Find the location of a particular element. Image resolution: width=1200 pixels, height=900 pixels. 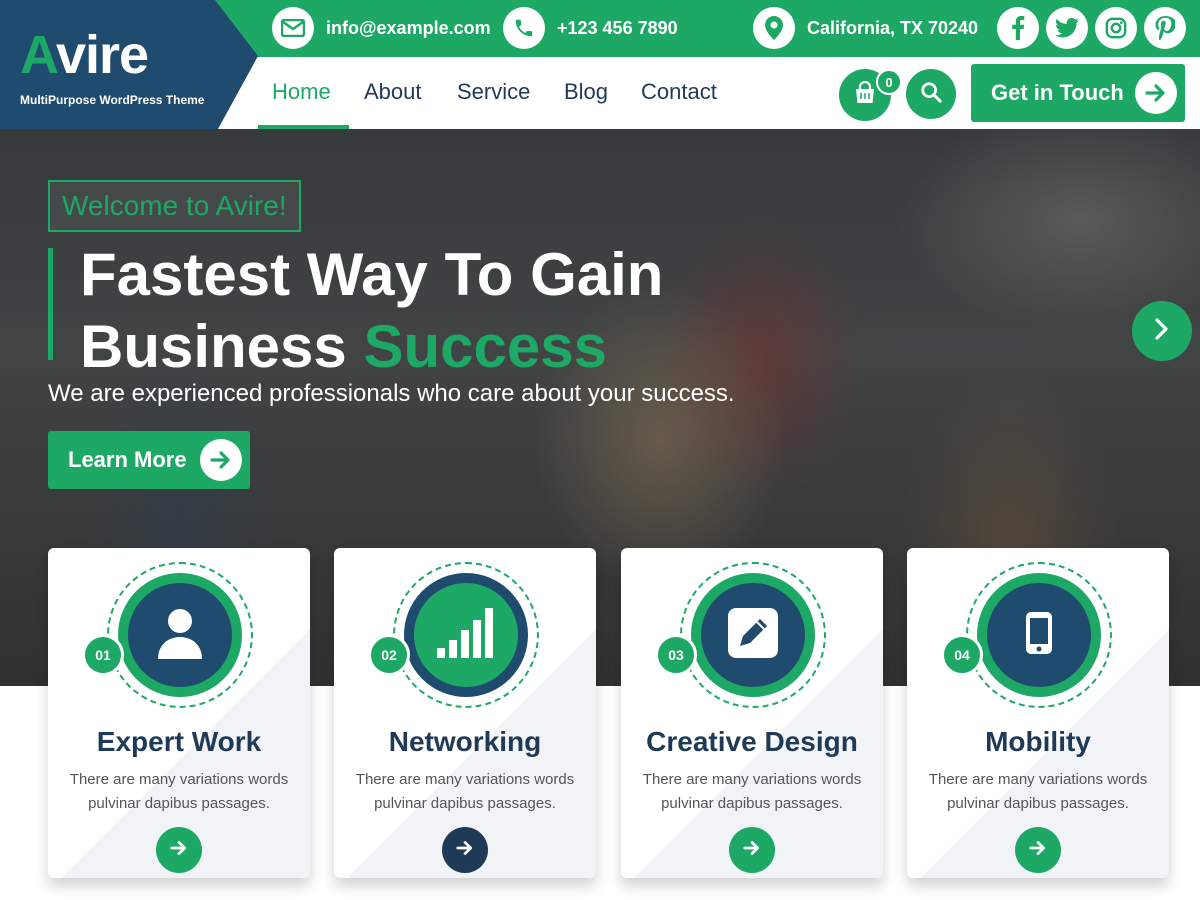

feature-number: 02 is located at coordinates (389, 655).